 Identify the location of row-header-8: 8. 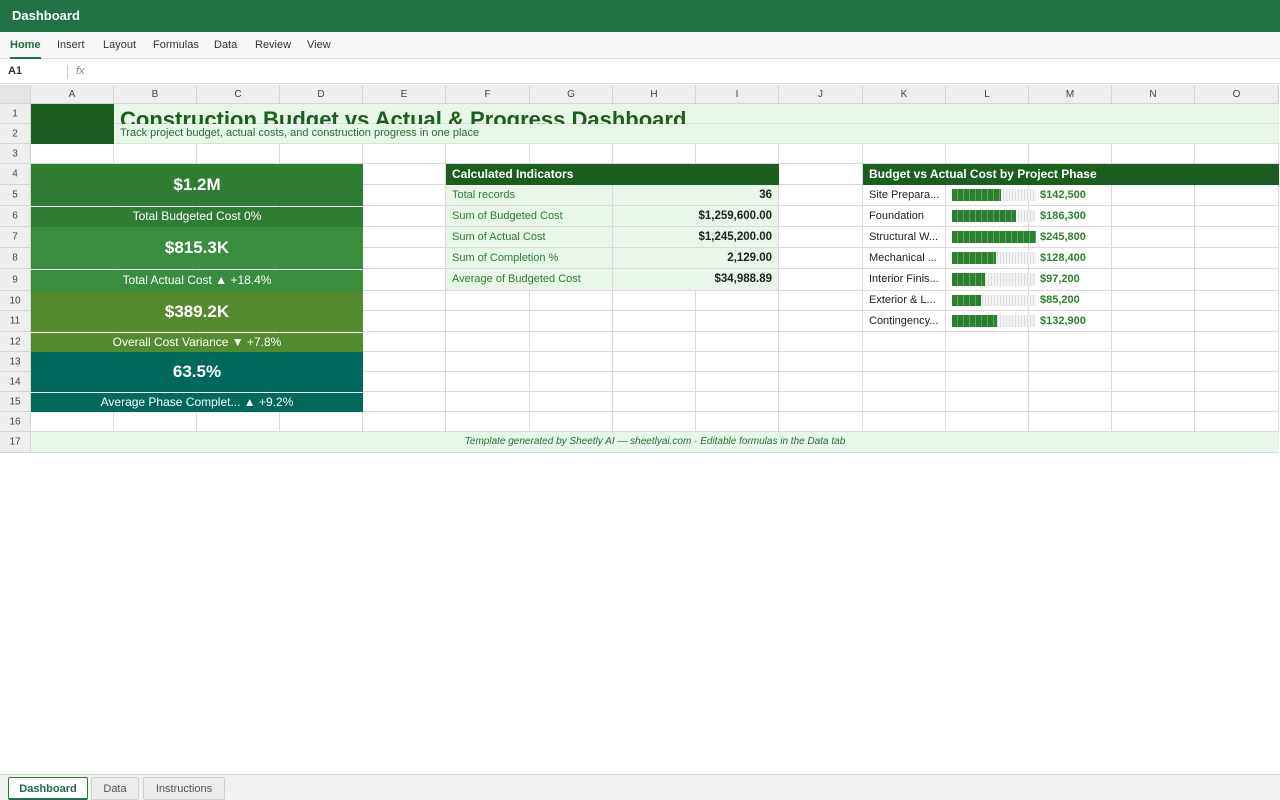
(15, 258).